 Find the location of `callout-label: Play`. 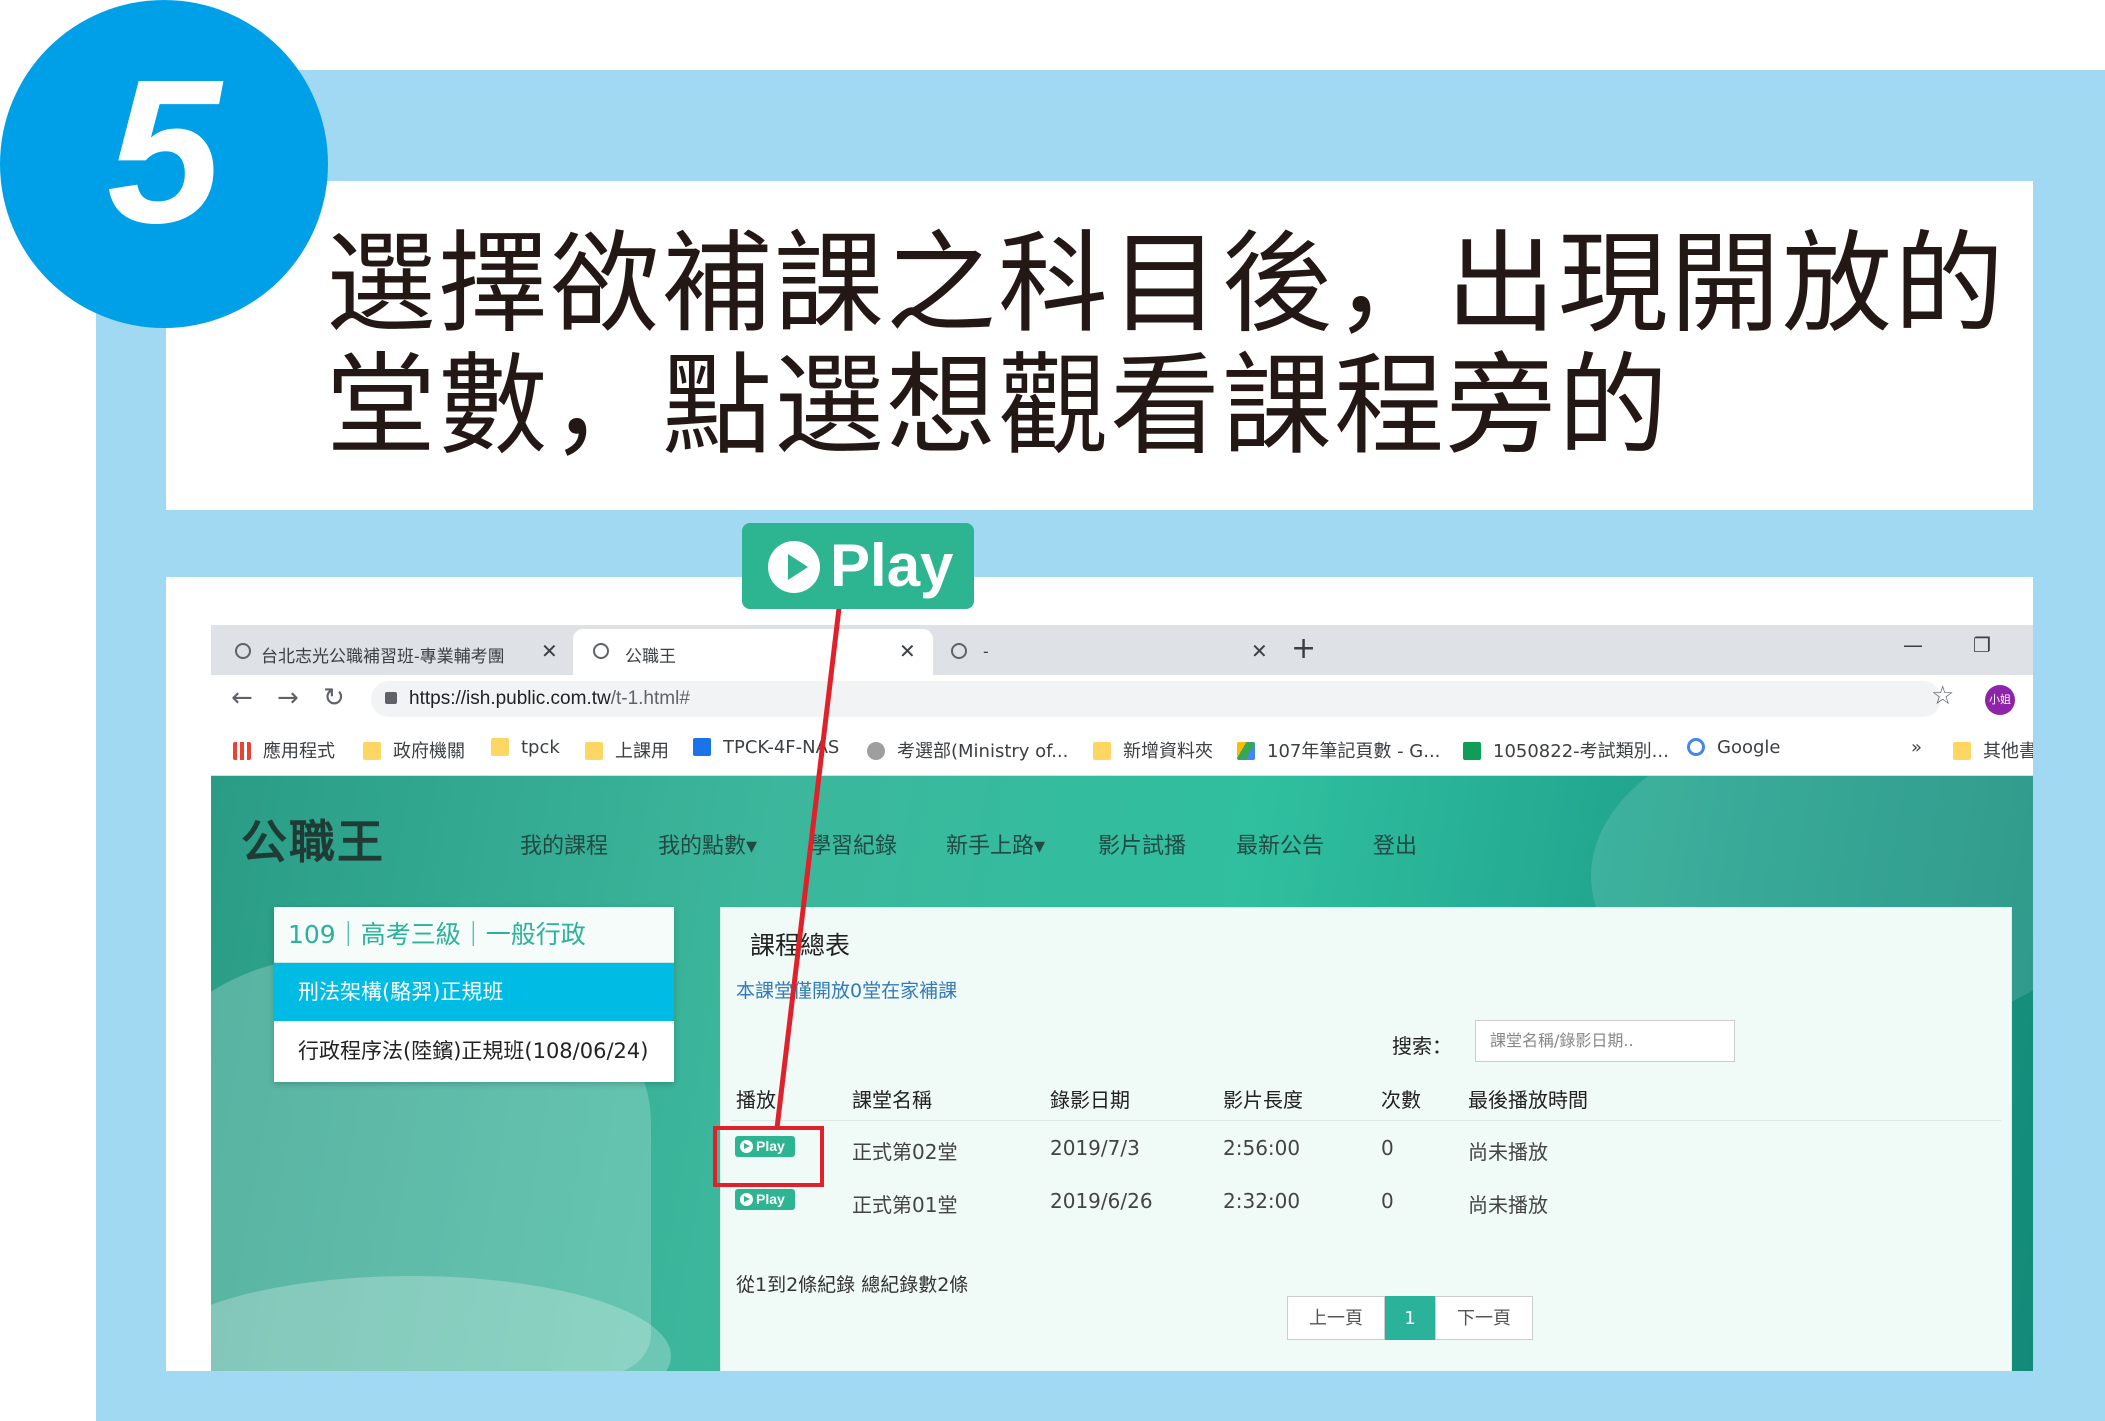

callout-label: Play is located at coordinates (892, 565).